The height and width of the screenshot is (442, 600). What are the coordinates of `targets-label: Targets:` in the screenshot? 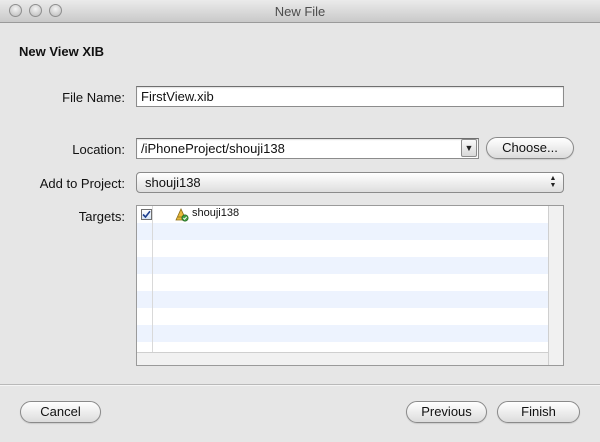 It's located at (101, 216).